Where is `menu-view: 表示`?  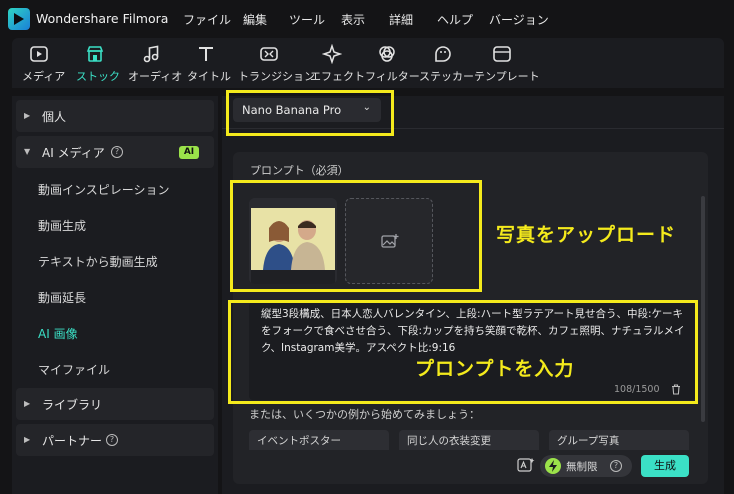 menu-view: 表示 is located at coordinates (353, 19).